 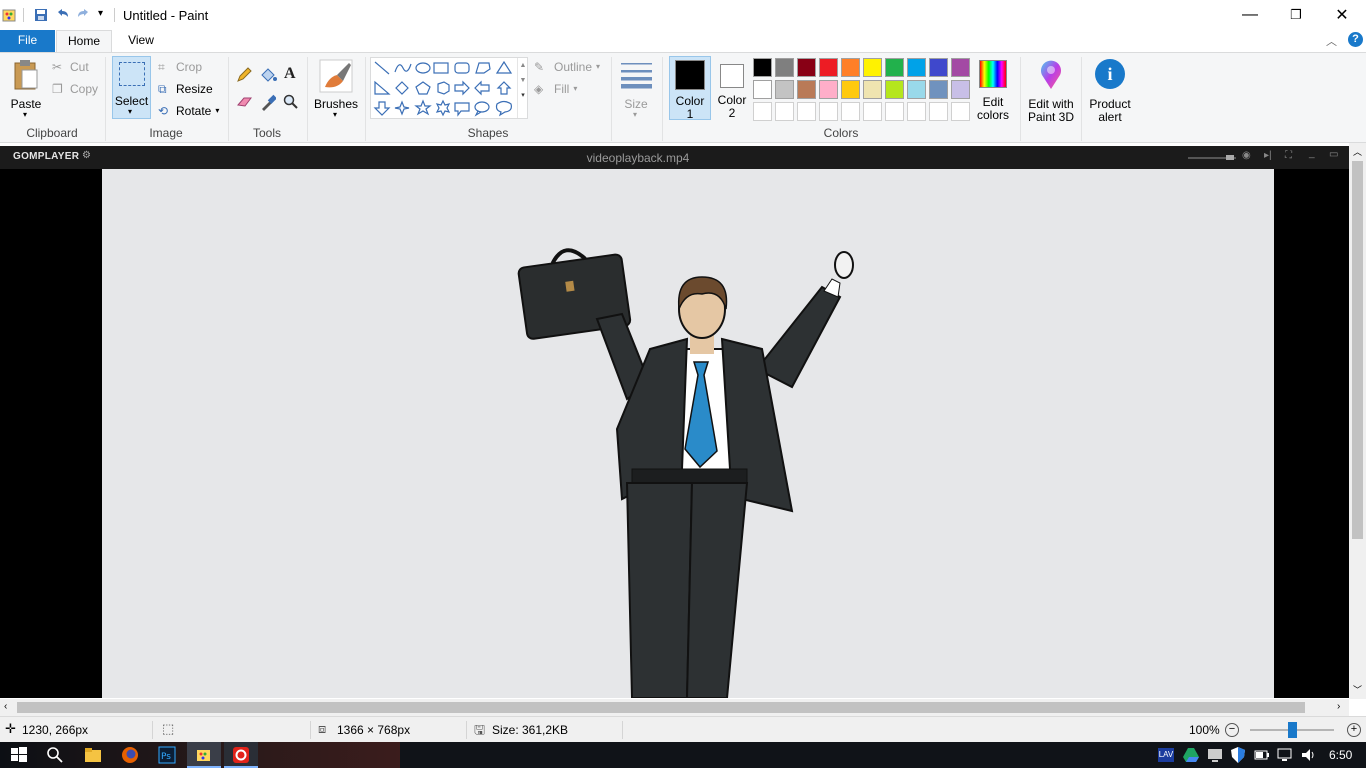 What do you see at coordinates (1354, 730) in the screenshot?
I see `zoom-in-button: +` at bounding box center [1354, 730].